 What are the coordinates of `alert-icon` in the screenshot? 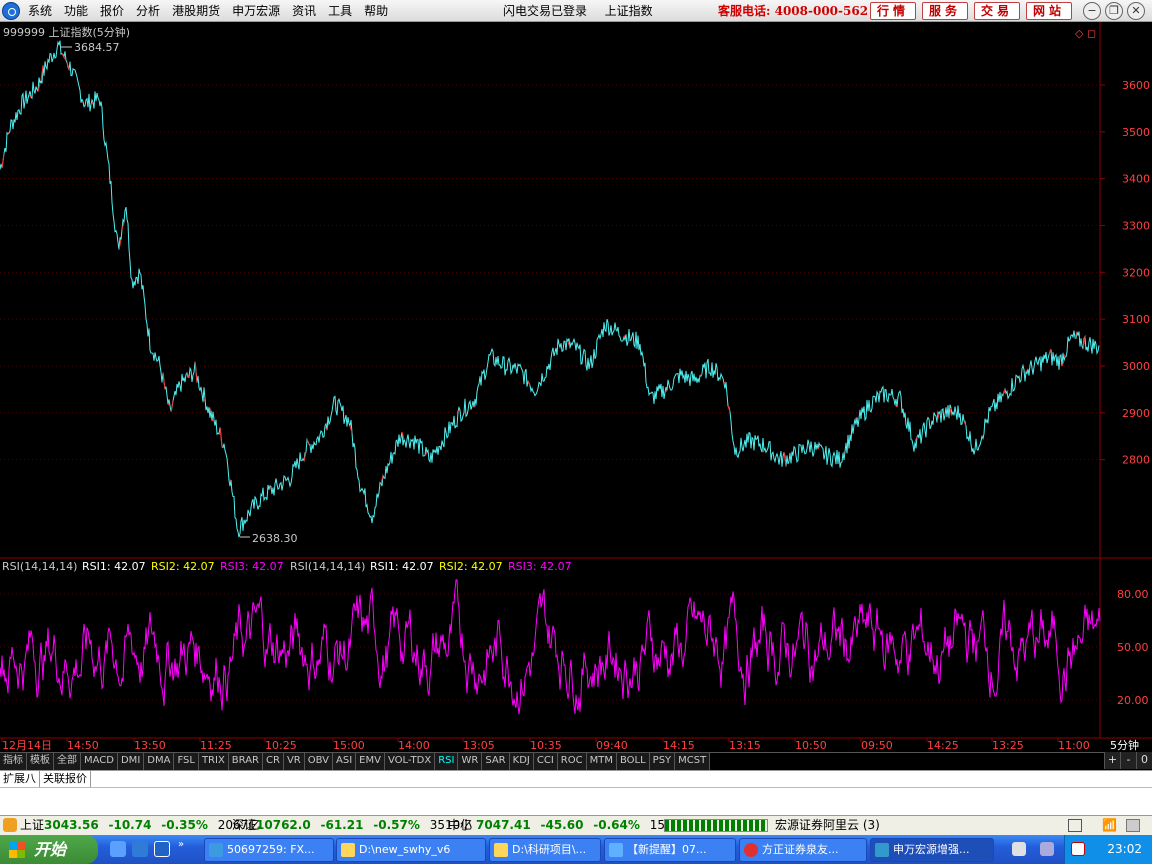 It's located at (10, 825).